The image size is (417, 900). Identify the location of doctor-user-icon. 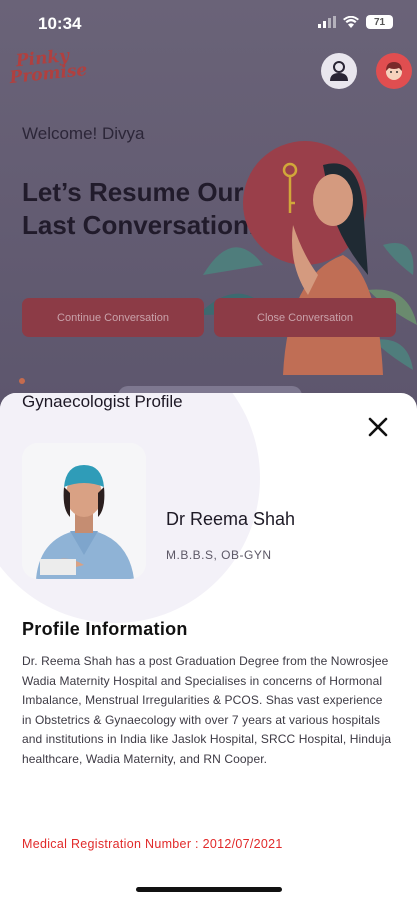
(339, 71).